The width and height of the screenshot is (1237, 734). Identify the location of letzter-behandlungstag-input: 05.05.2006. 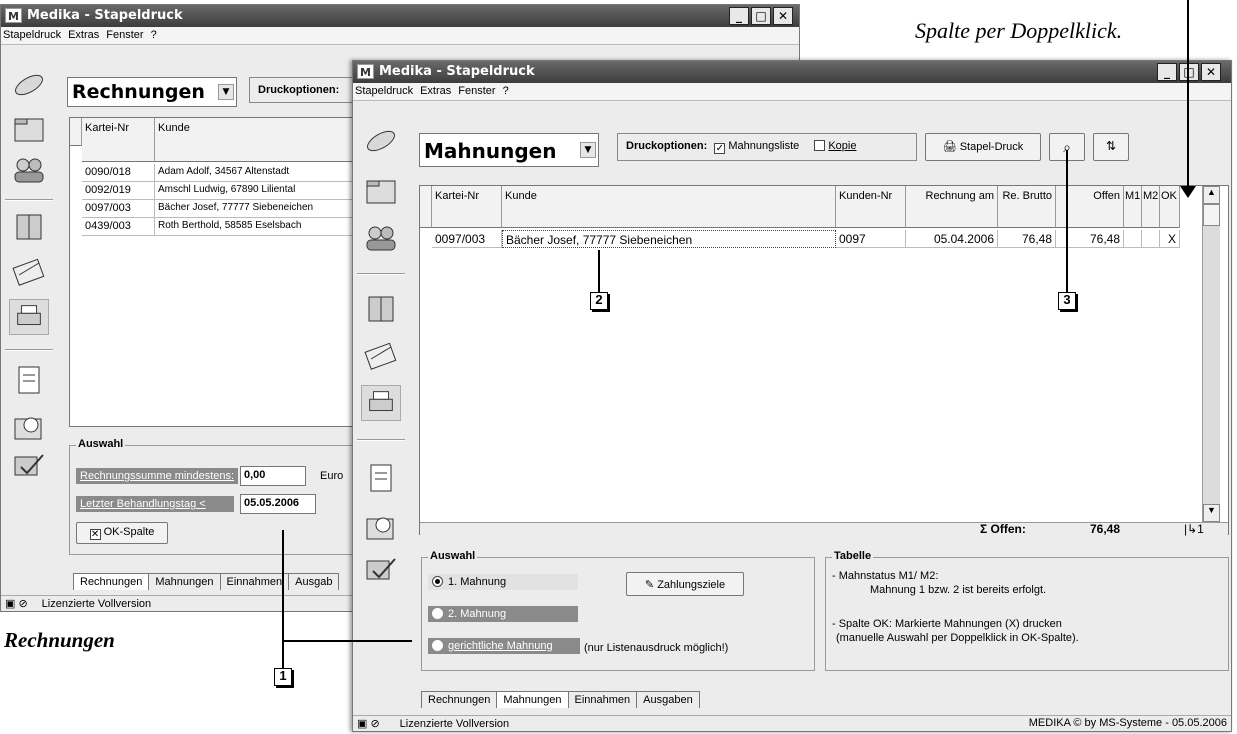
(278, 504).